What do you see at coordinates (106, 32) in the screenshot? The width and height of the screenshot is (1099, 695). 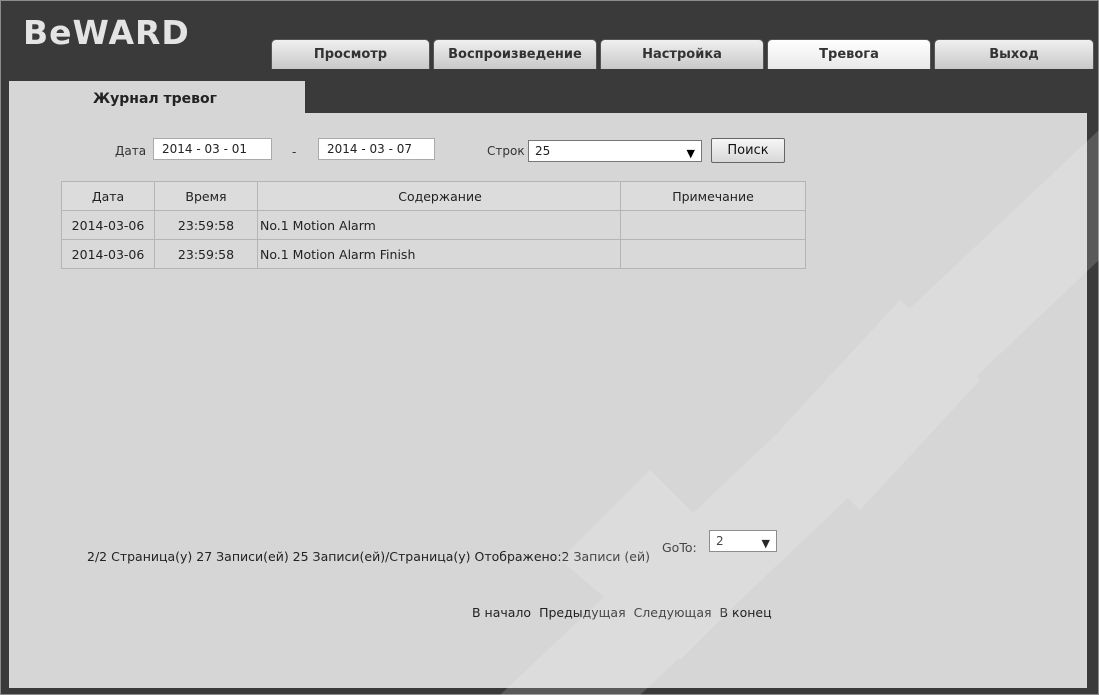 I see `beward-logo: BeWARD` at bounding box center [106, 32].